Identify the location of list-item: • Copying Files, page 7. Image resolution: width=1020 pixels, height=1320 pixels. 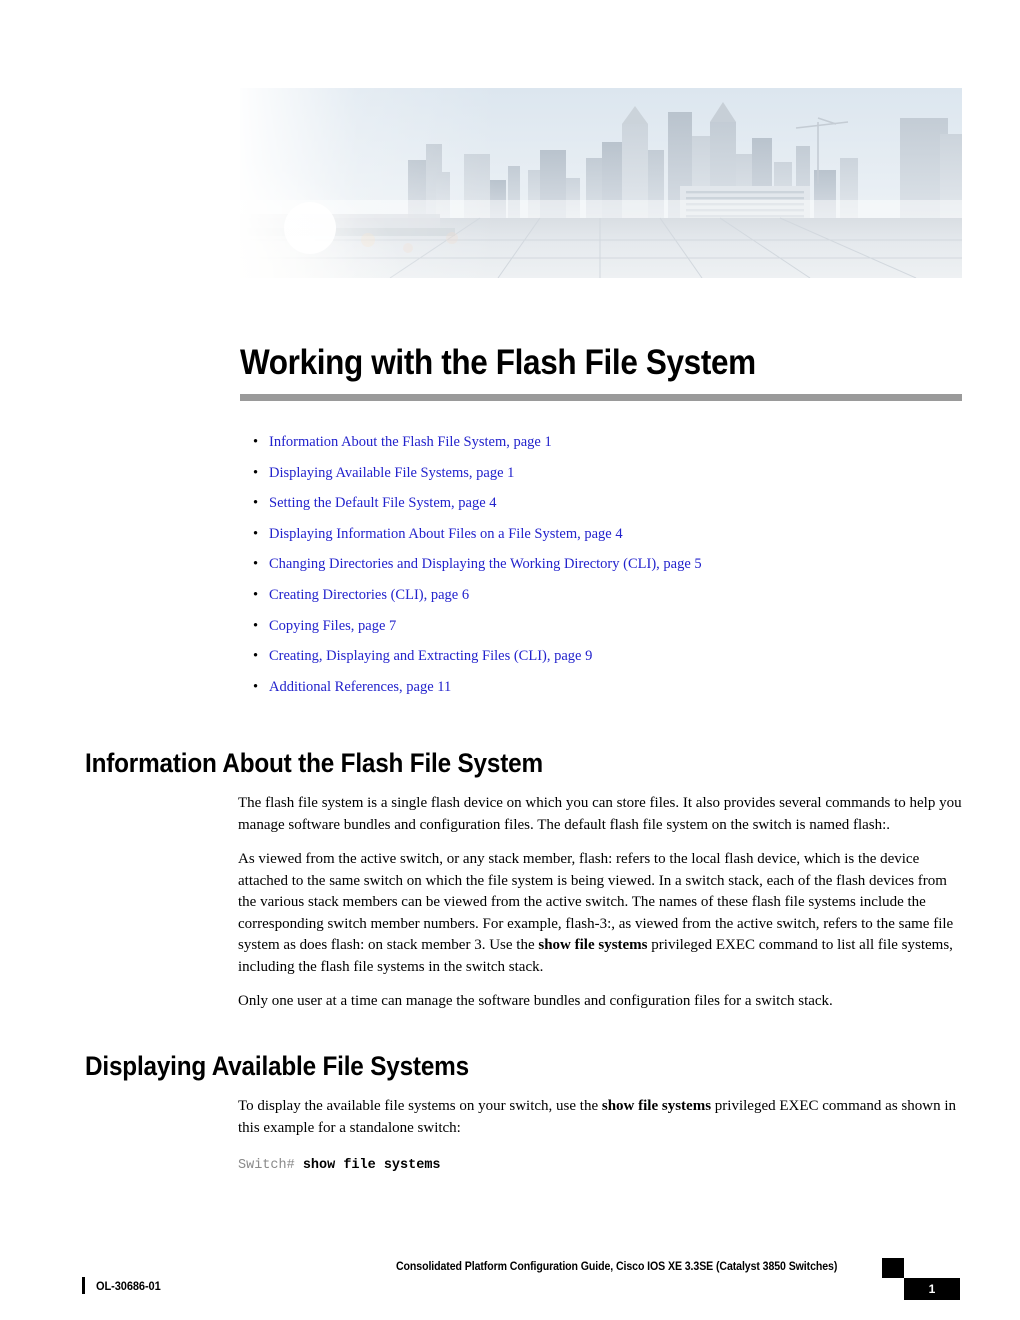
(601, 626).